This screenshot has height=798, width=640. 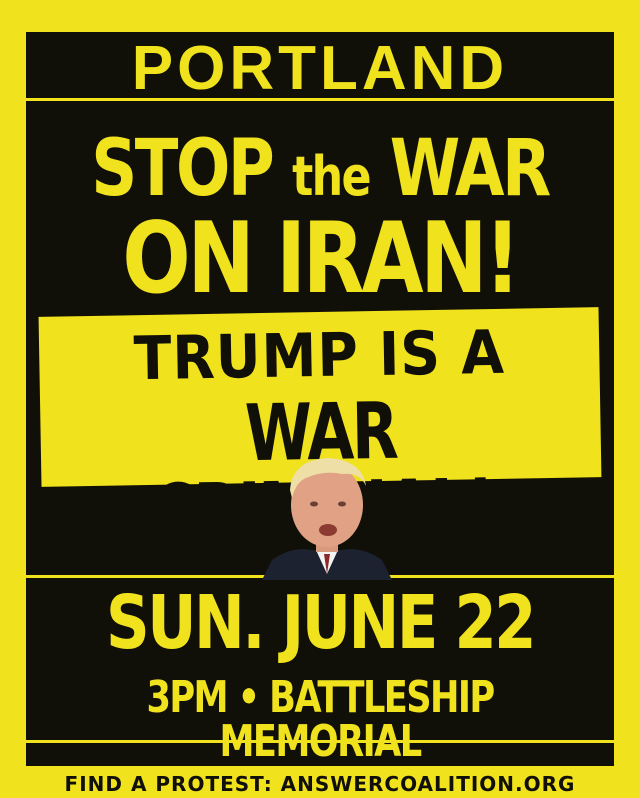 I want to click on headline-stop: STOP, so click(x=183, y=169).